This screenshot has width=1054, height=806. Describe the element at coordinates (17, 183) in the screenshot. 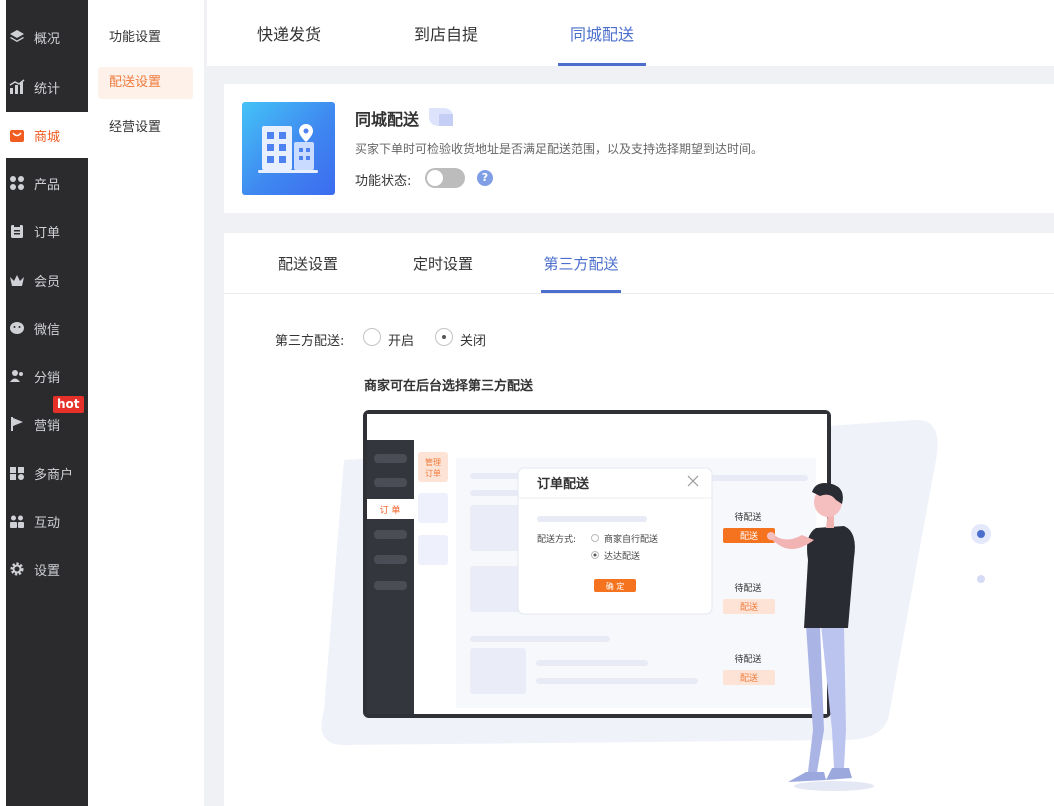

I see `grid-icon` at that location.